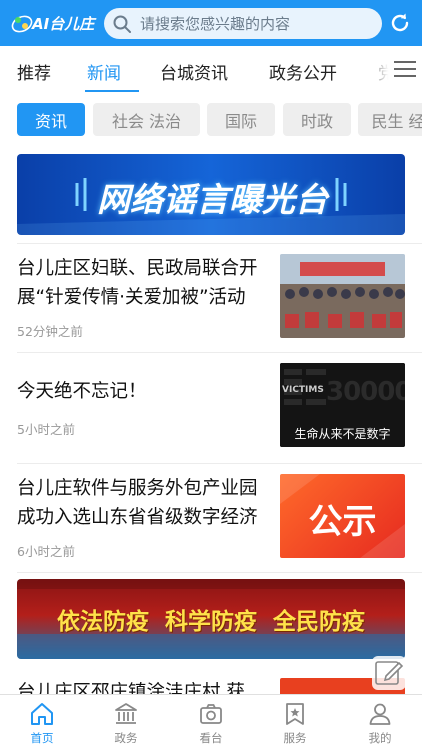  What do you see at coordinates (137, 503) in the screenshot?
I see `news-title: 台儿庄软件与服务外包产业园成功入选山东省省级数字经济园区` at bounding box center [137, 503].